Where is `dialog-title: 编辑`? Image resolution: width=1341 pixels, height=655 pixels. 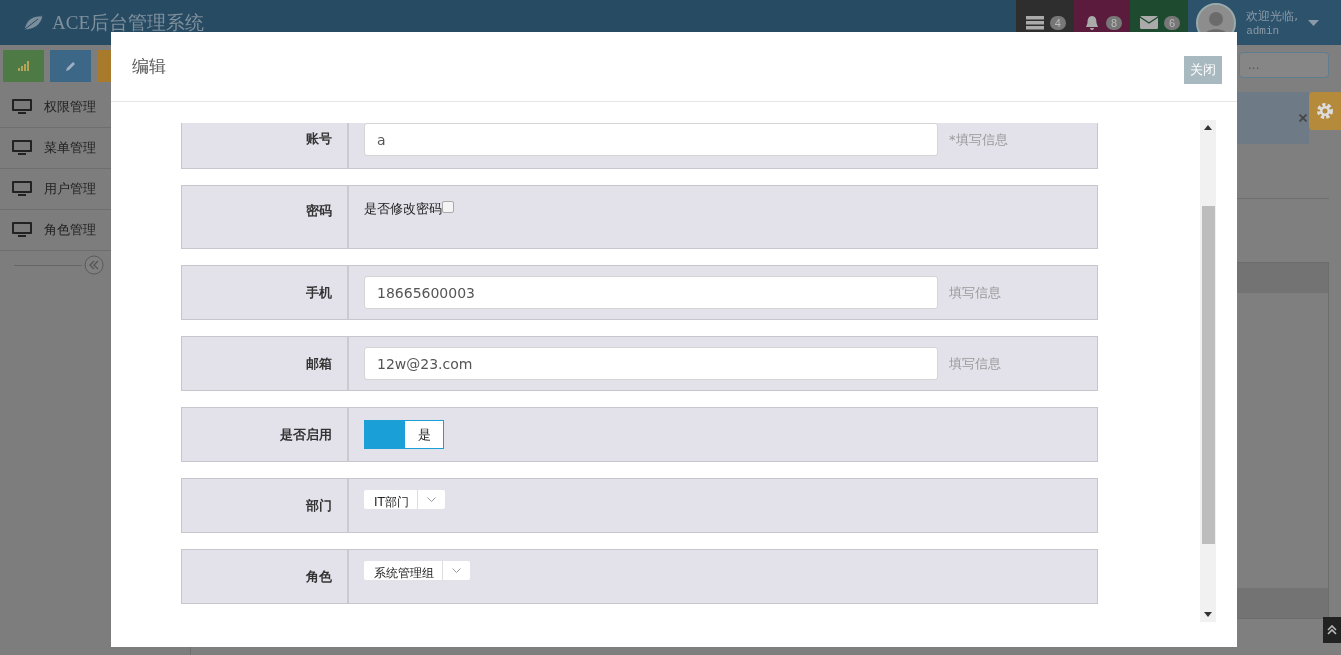
dialog-title: 编辑 is located at coordinates (149, 66).